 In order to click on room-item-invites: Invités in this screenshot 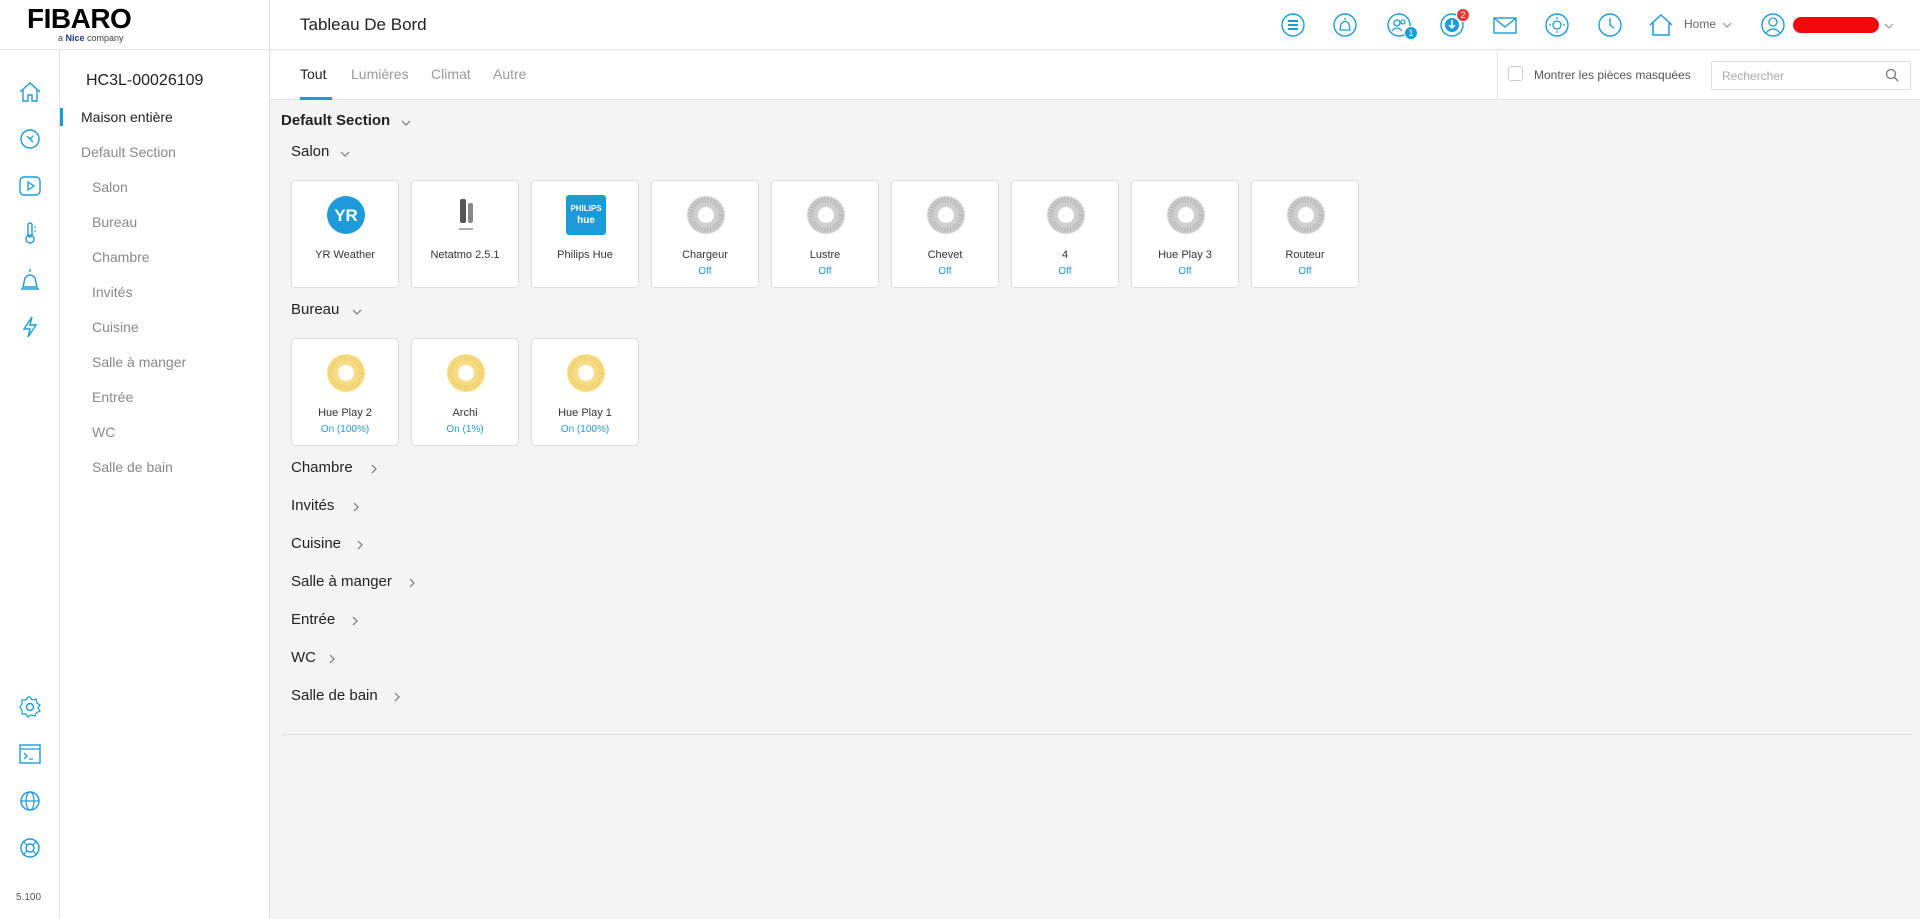, I will do `click(112, 292)`.